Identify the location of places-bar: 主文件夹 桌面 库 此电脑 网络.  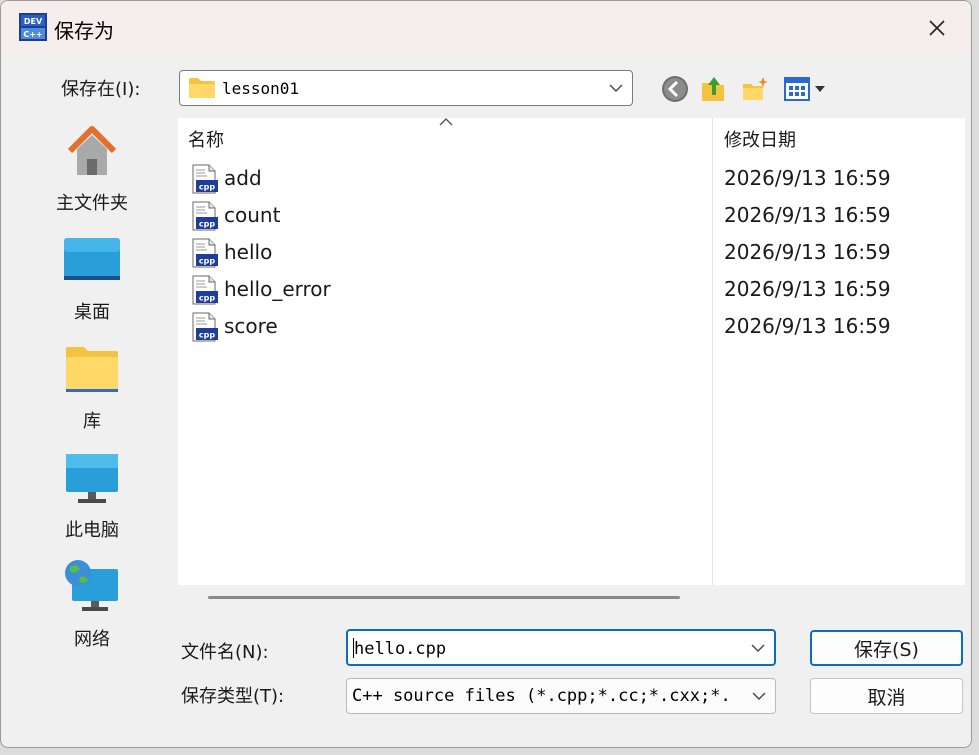
(92, 428).